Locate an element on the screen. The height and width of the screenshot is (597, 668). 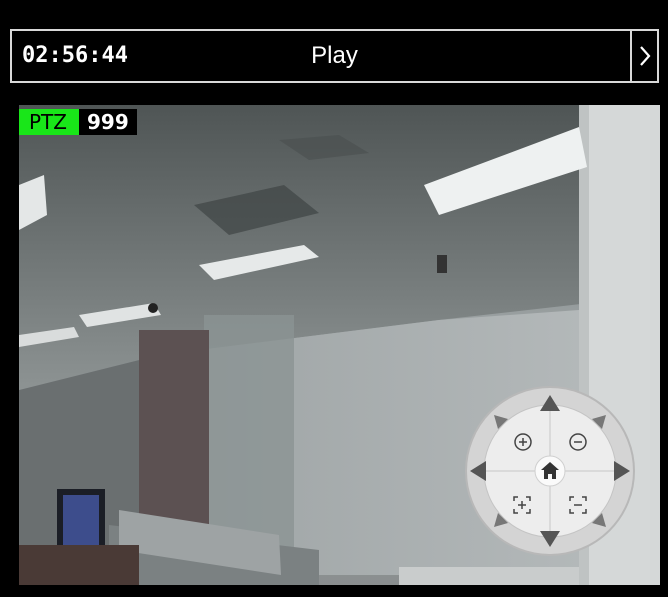
next-button is located at coordinates (643, 56).